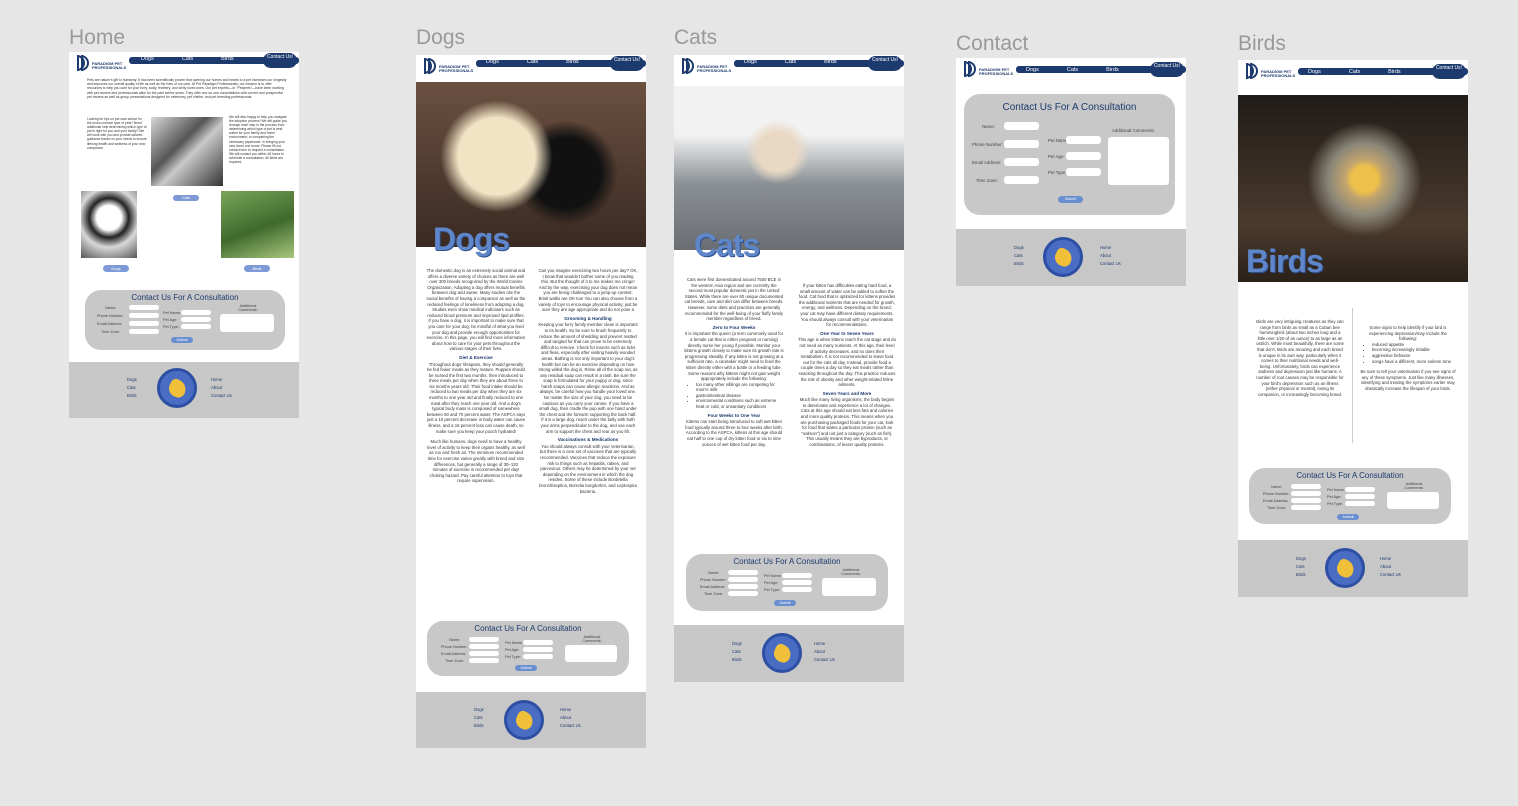  What do you see at coordinates (257, 268) in the screenshot?
I see `birds-button: Birds` at bounding box center [257, 268].